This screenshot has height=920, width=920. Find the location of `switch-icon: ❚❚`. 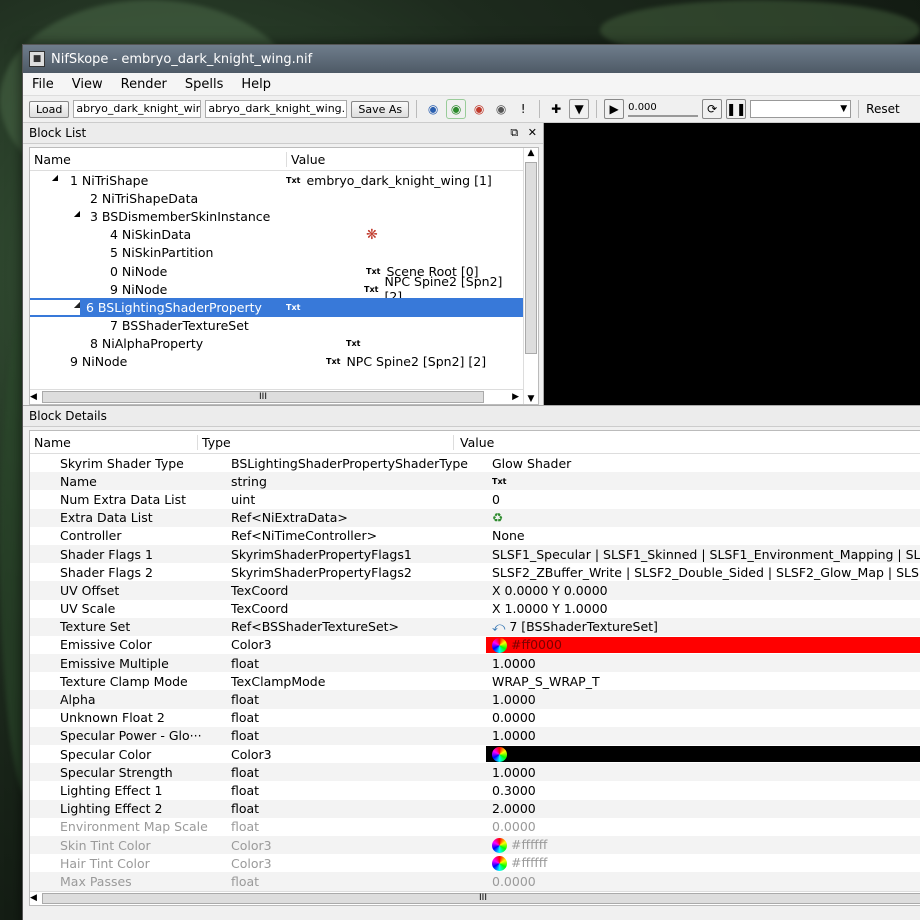

switch-icon: ❚❚ is located at coordinates (736, 109).